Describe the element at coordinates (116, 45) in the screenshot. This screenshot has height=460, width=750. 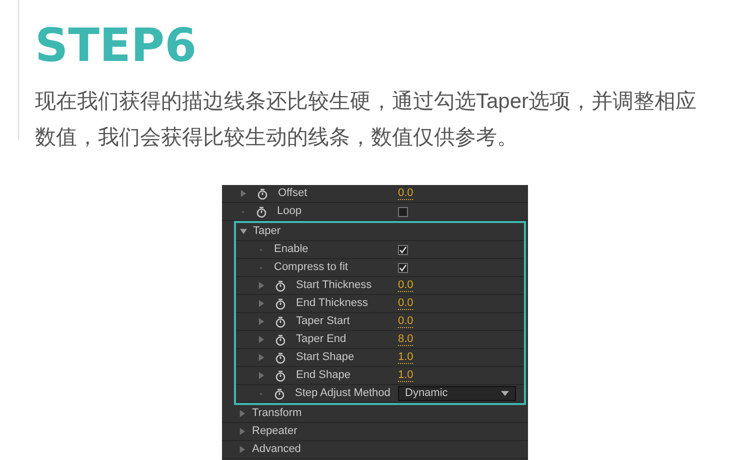
I see `step-heading: STEP6` at that location.